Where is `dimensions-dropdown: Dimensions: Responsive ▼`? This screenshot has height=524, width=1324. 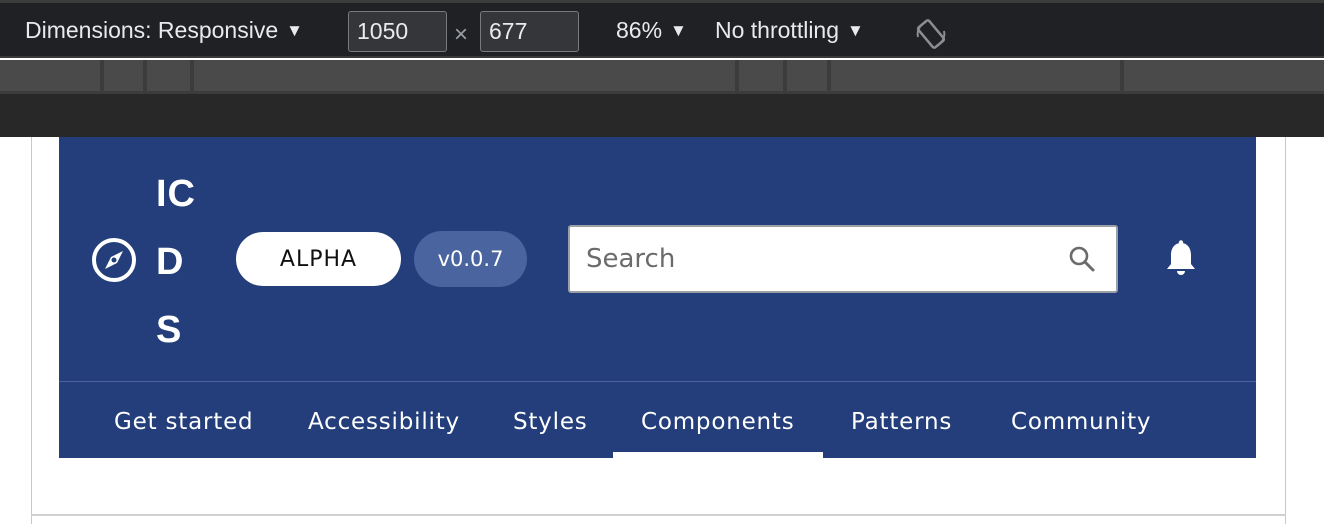
dimensions-dropdown: Dimensions: Responsive ▼ is located at coordinates (164, 30).